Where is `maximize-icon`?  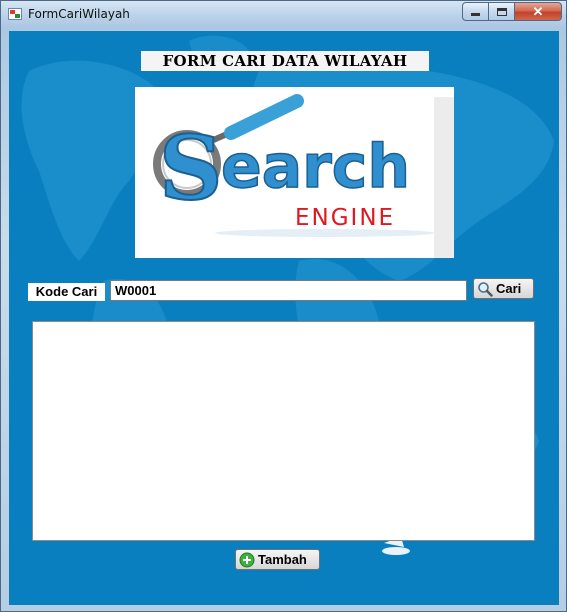
maximize-icon is located at coordinates (501, 11).